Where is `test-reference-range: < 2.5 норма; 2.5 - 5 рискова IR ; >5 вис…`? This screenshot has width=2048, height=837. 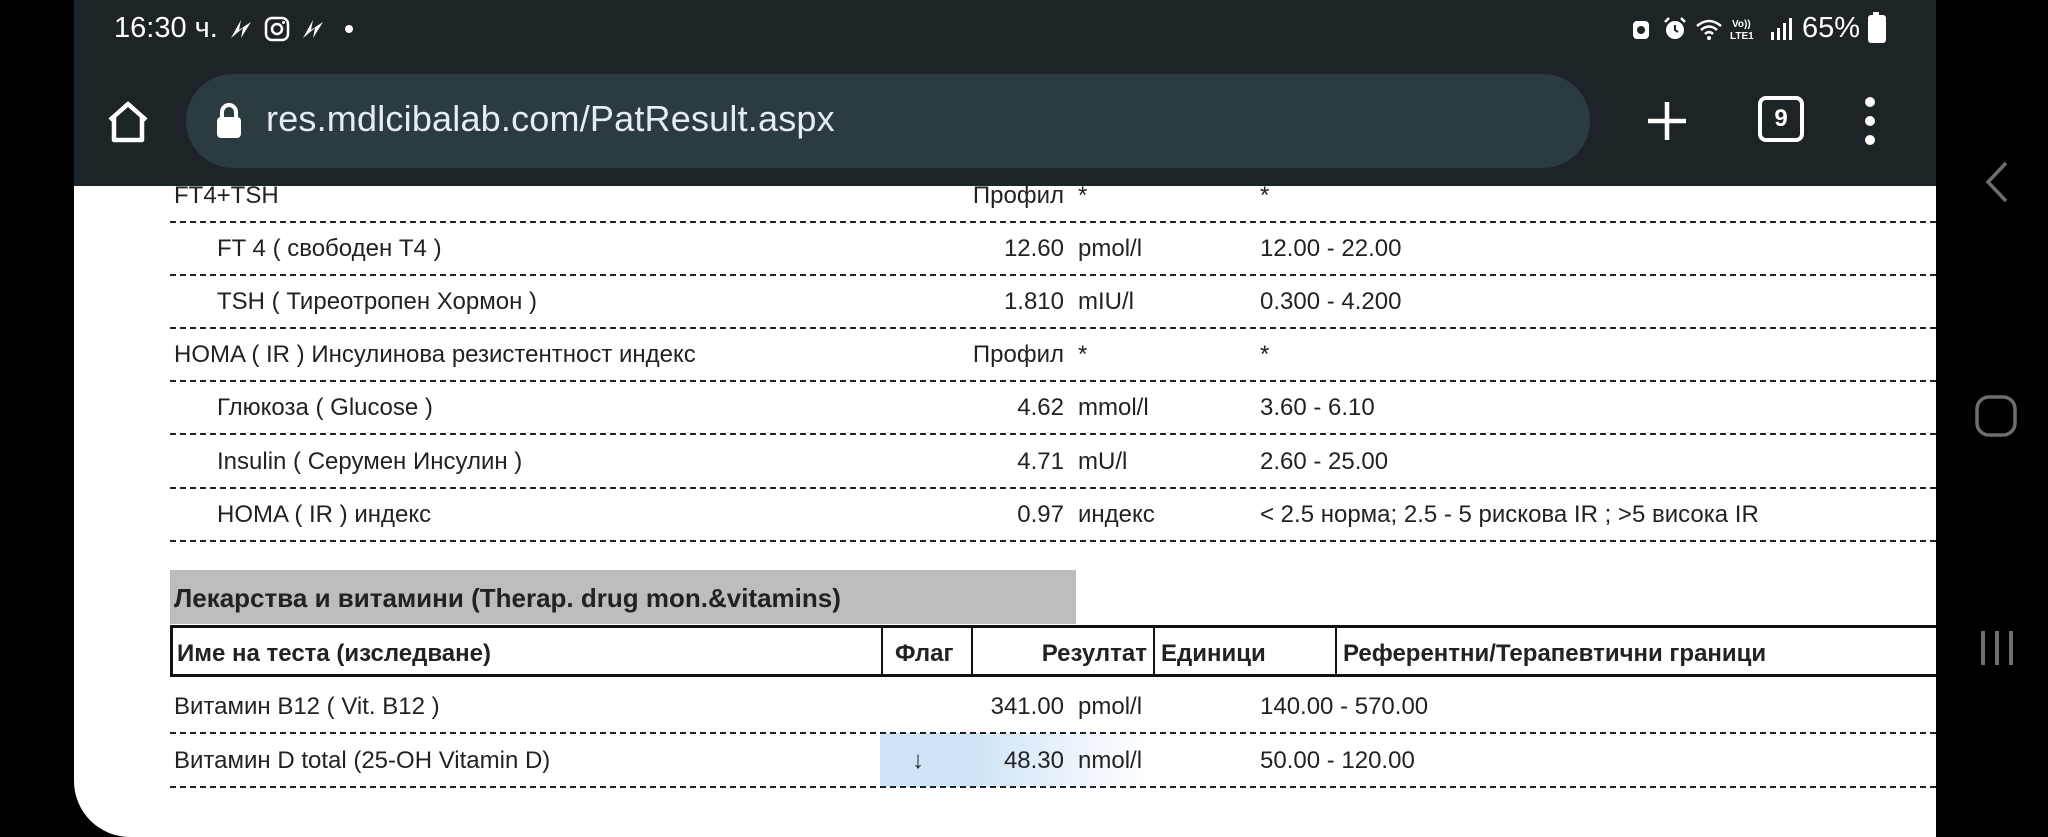
test-reference-range: < 2.5 норма; 2.5 - 5 рискова IR ; >5 вис… is located at coordinates (1509, 514).